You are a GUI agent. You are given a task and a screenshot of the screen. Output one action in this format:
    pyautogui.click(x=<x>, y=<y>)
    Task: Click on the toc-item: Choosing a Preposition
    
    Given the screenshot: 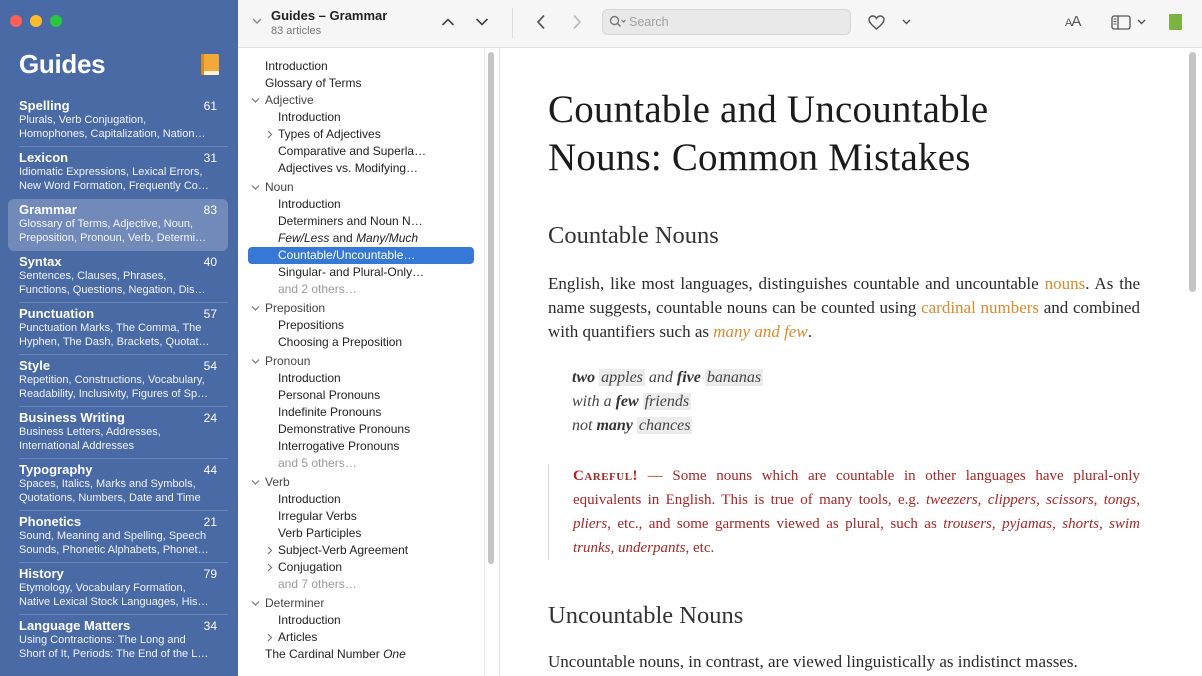 What is the action you would take?
    pyautogui.click(x=361, y=342)
    